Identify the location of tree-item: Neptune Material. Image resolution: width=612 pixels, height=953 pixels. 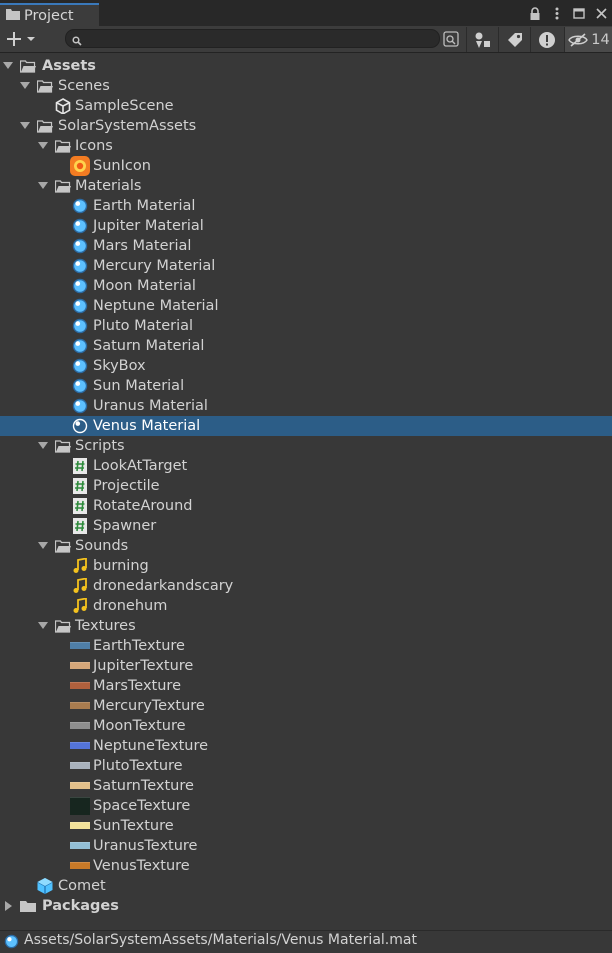
(306, 306).